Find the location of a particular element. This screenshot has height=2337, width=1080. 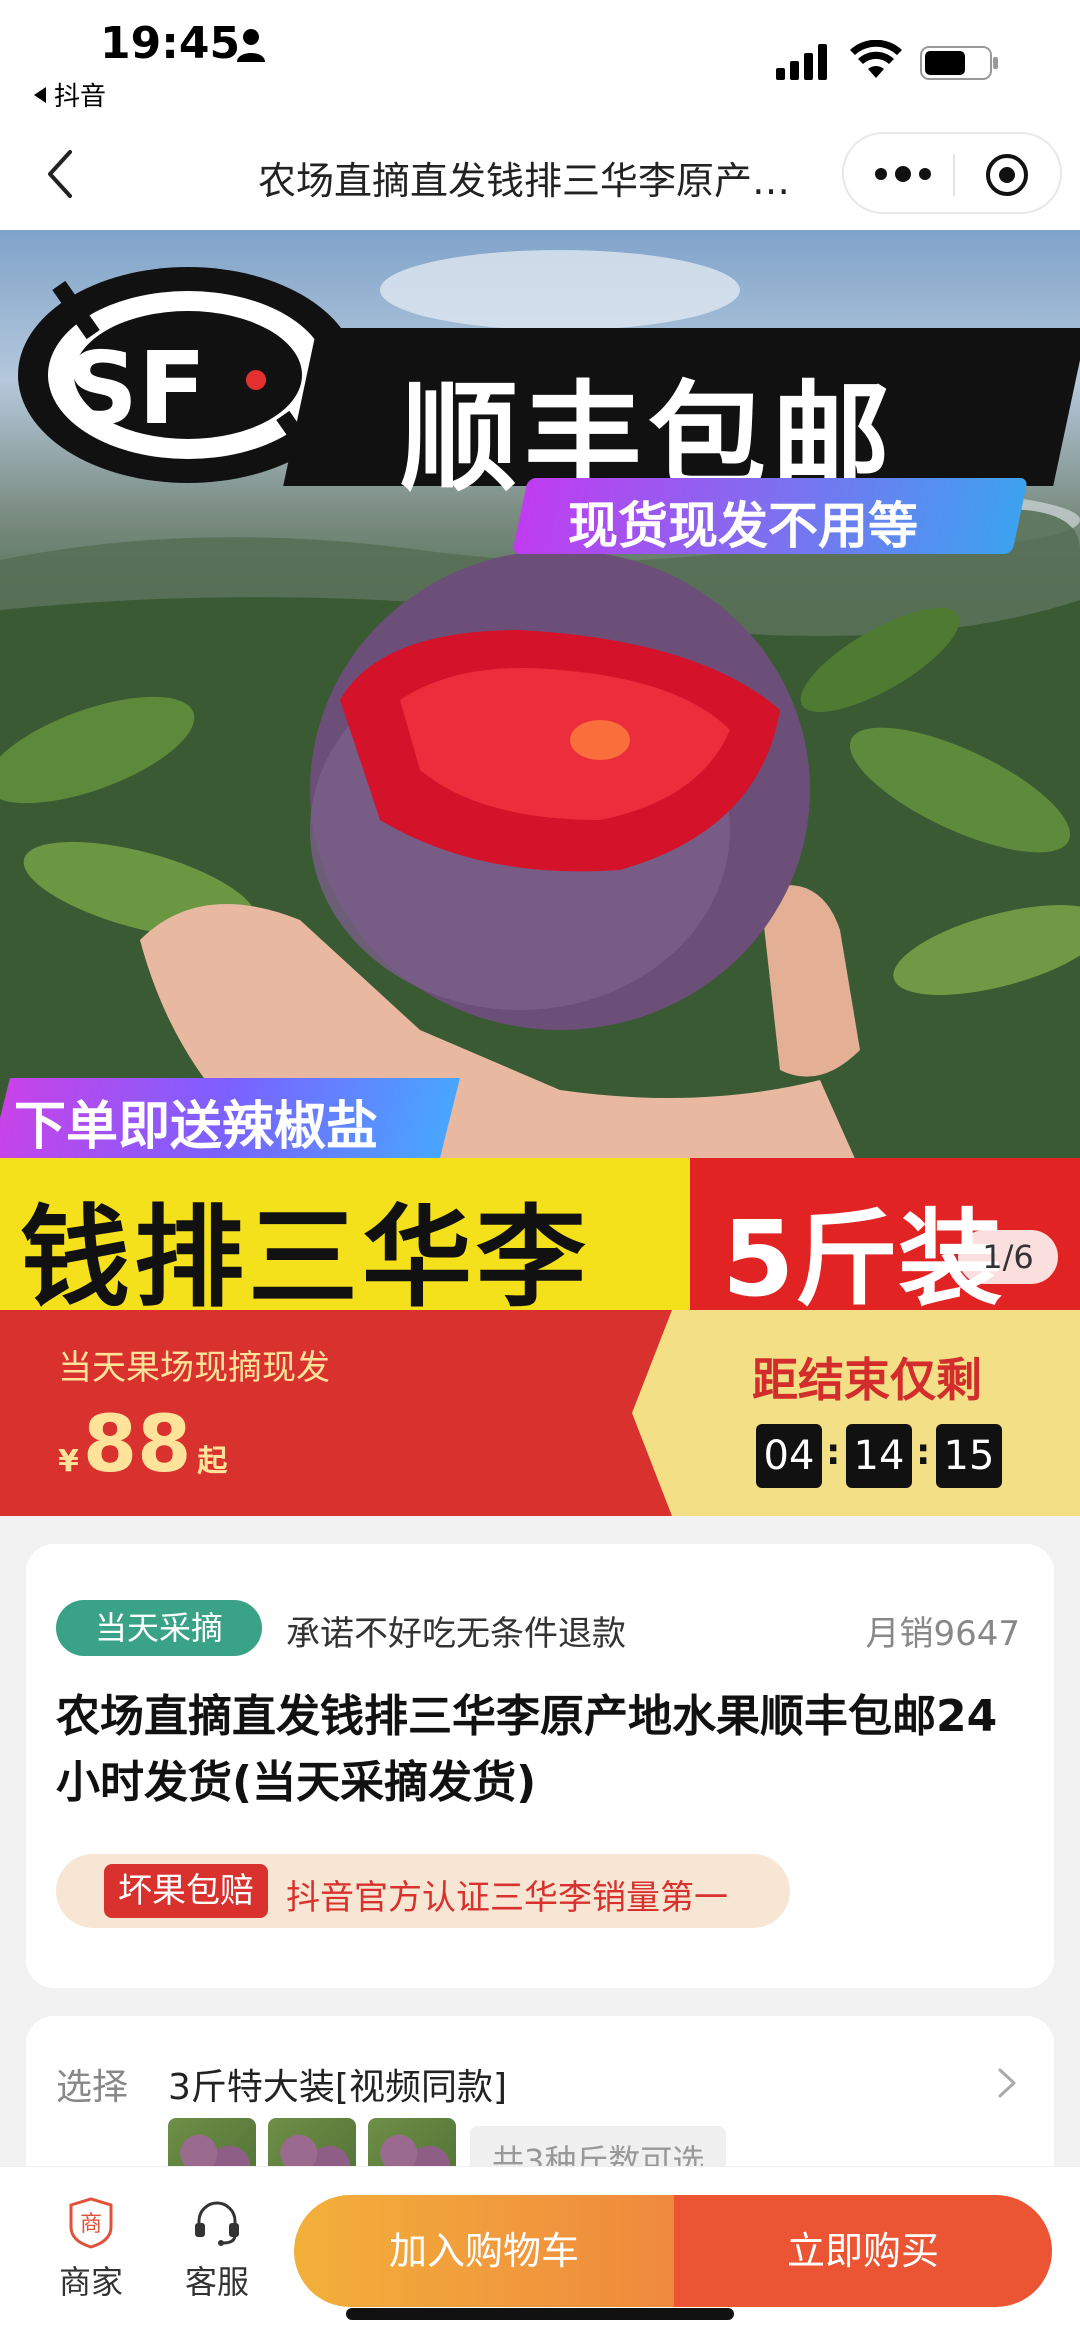

product-name-band-text: 钱排三华李 is located at coordinates (305, 1252).